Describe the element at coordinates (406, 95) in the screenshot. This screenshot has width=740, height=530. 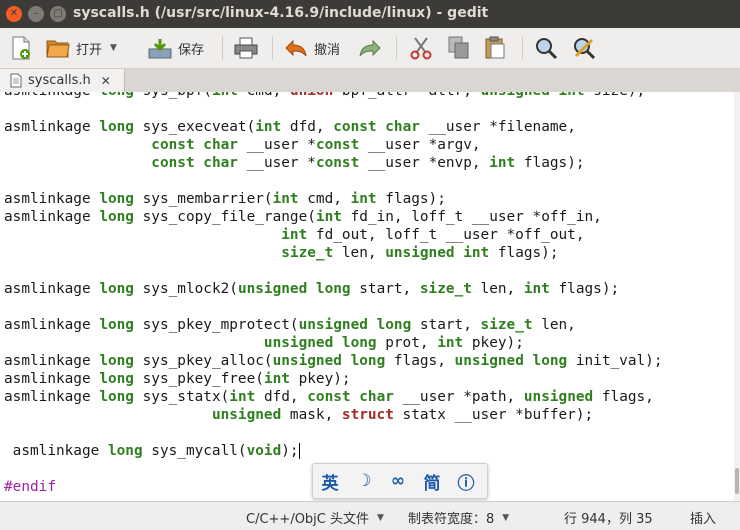
I see `code-text: bpf_attr *attr,` at that location.